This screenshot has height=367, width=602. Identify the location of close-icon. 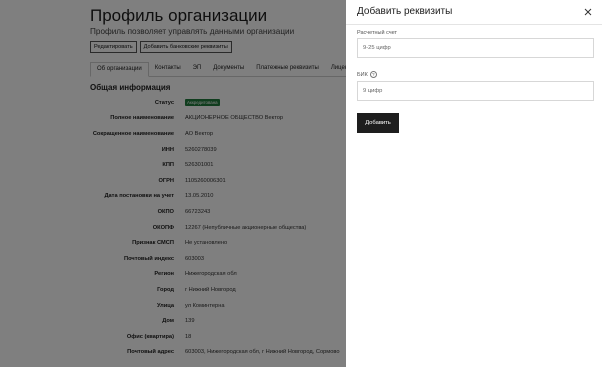
(588, 12).